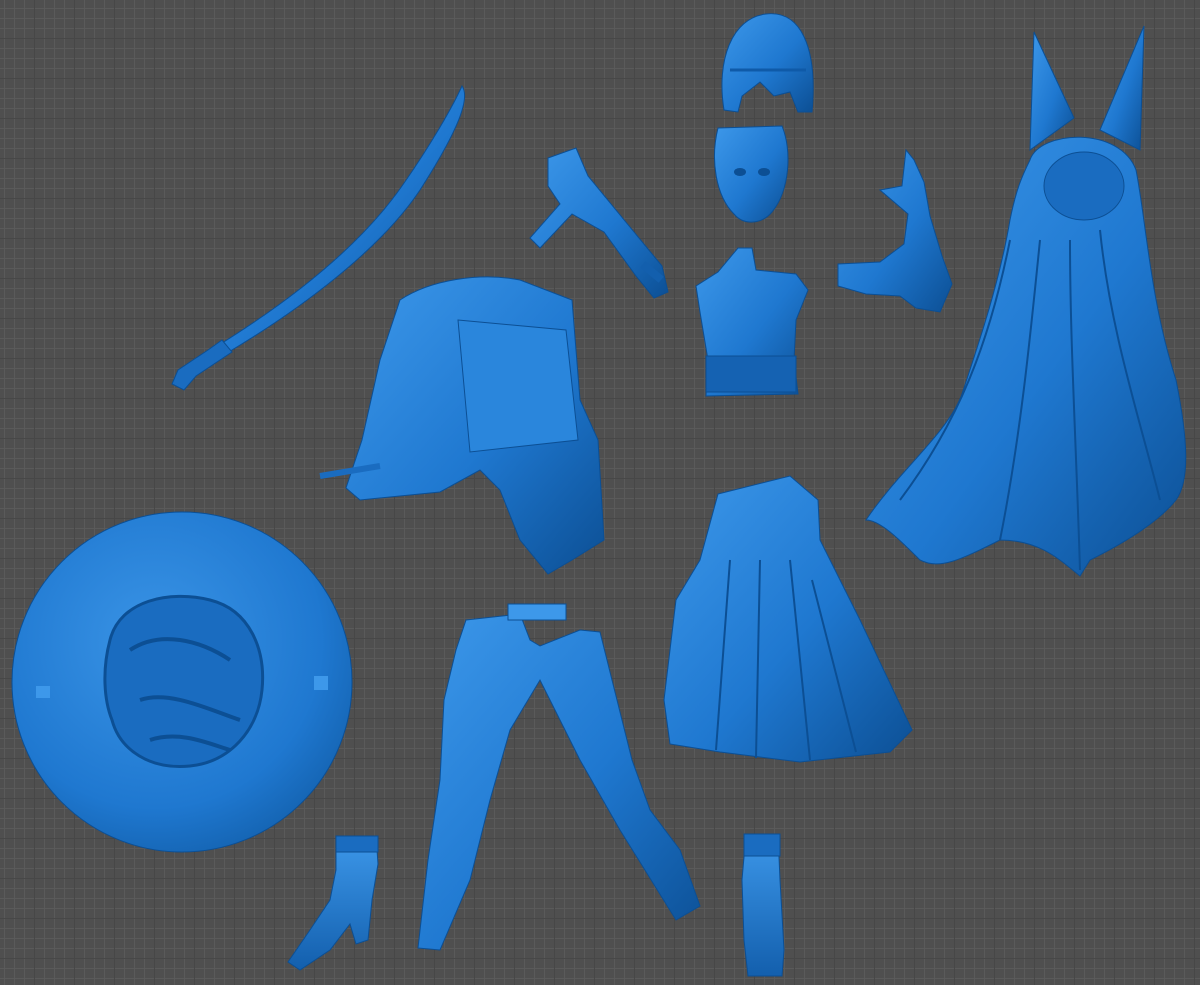  I want to click on head-face-icon, so click(751, 174).